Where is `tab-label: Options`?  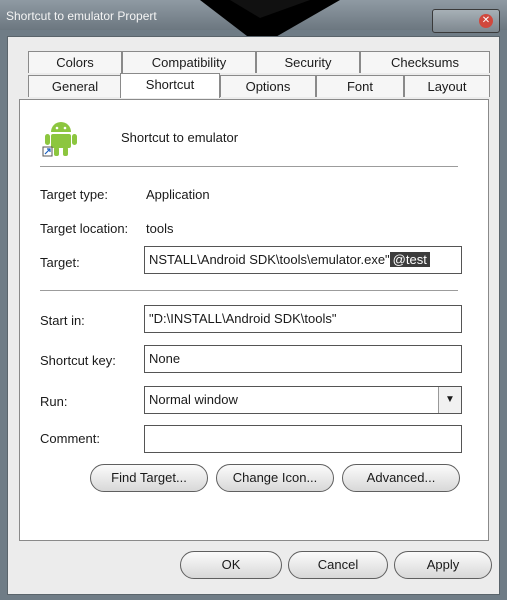 tab-label: Options is located at coordinates (268, 86).